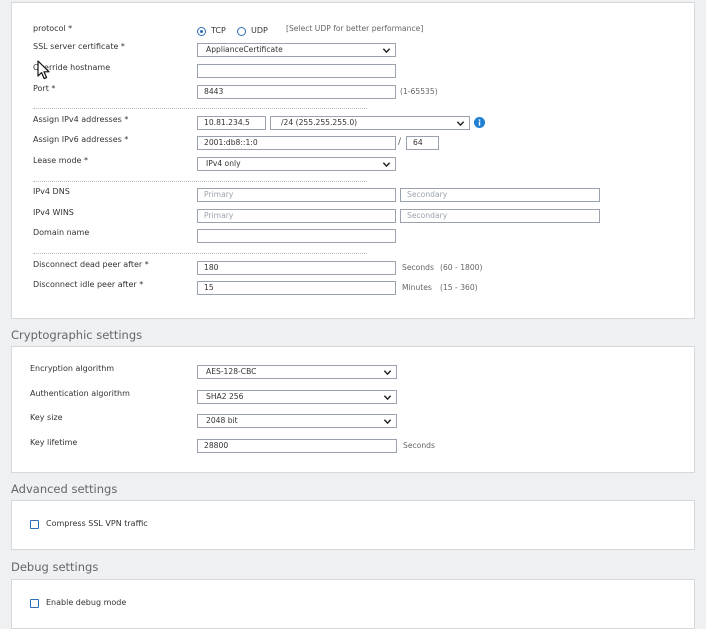  I want to click on dead-peer-input: 180, so click(296, 268).